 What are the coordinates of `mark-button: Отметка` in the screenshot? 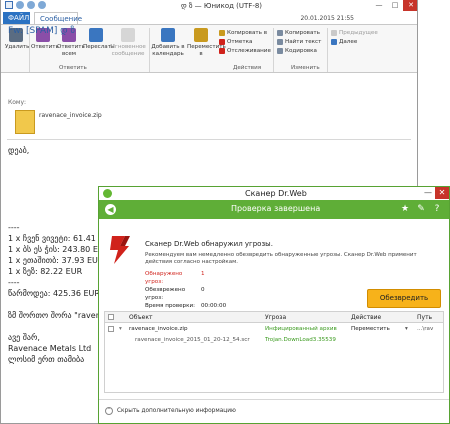 It's located at (235, 42).